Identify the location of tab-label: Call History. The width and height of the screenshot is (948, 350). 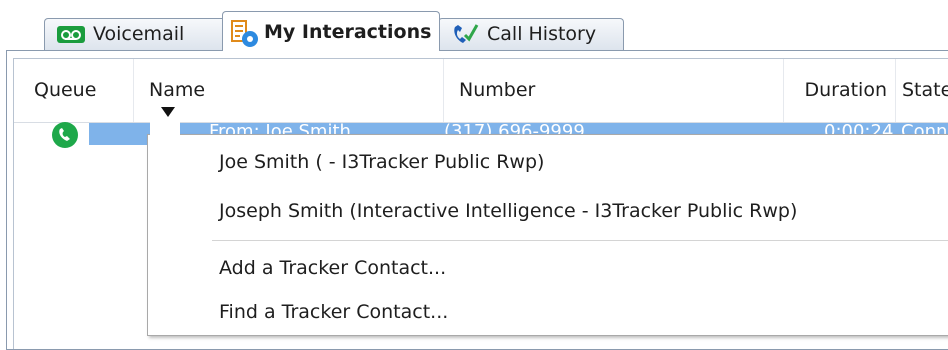
(542, 34).